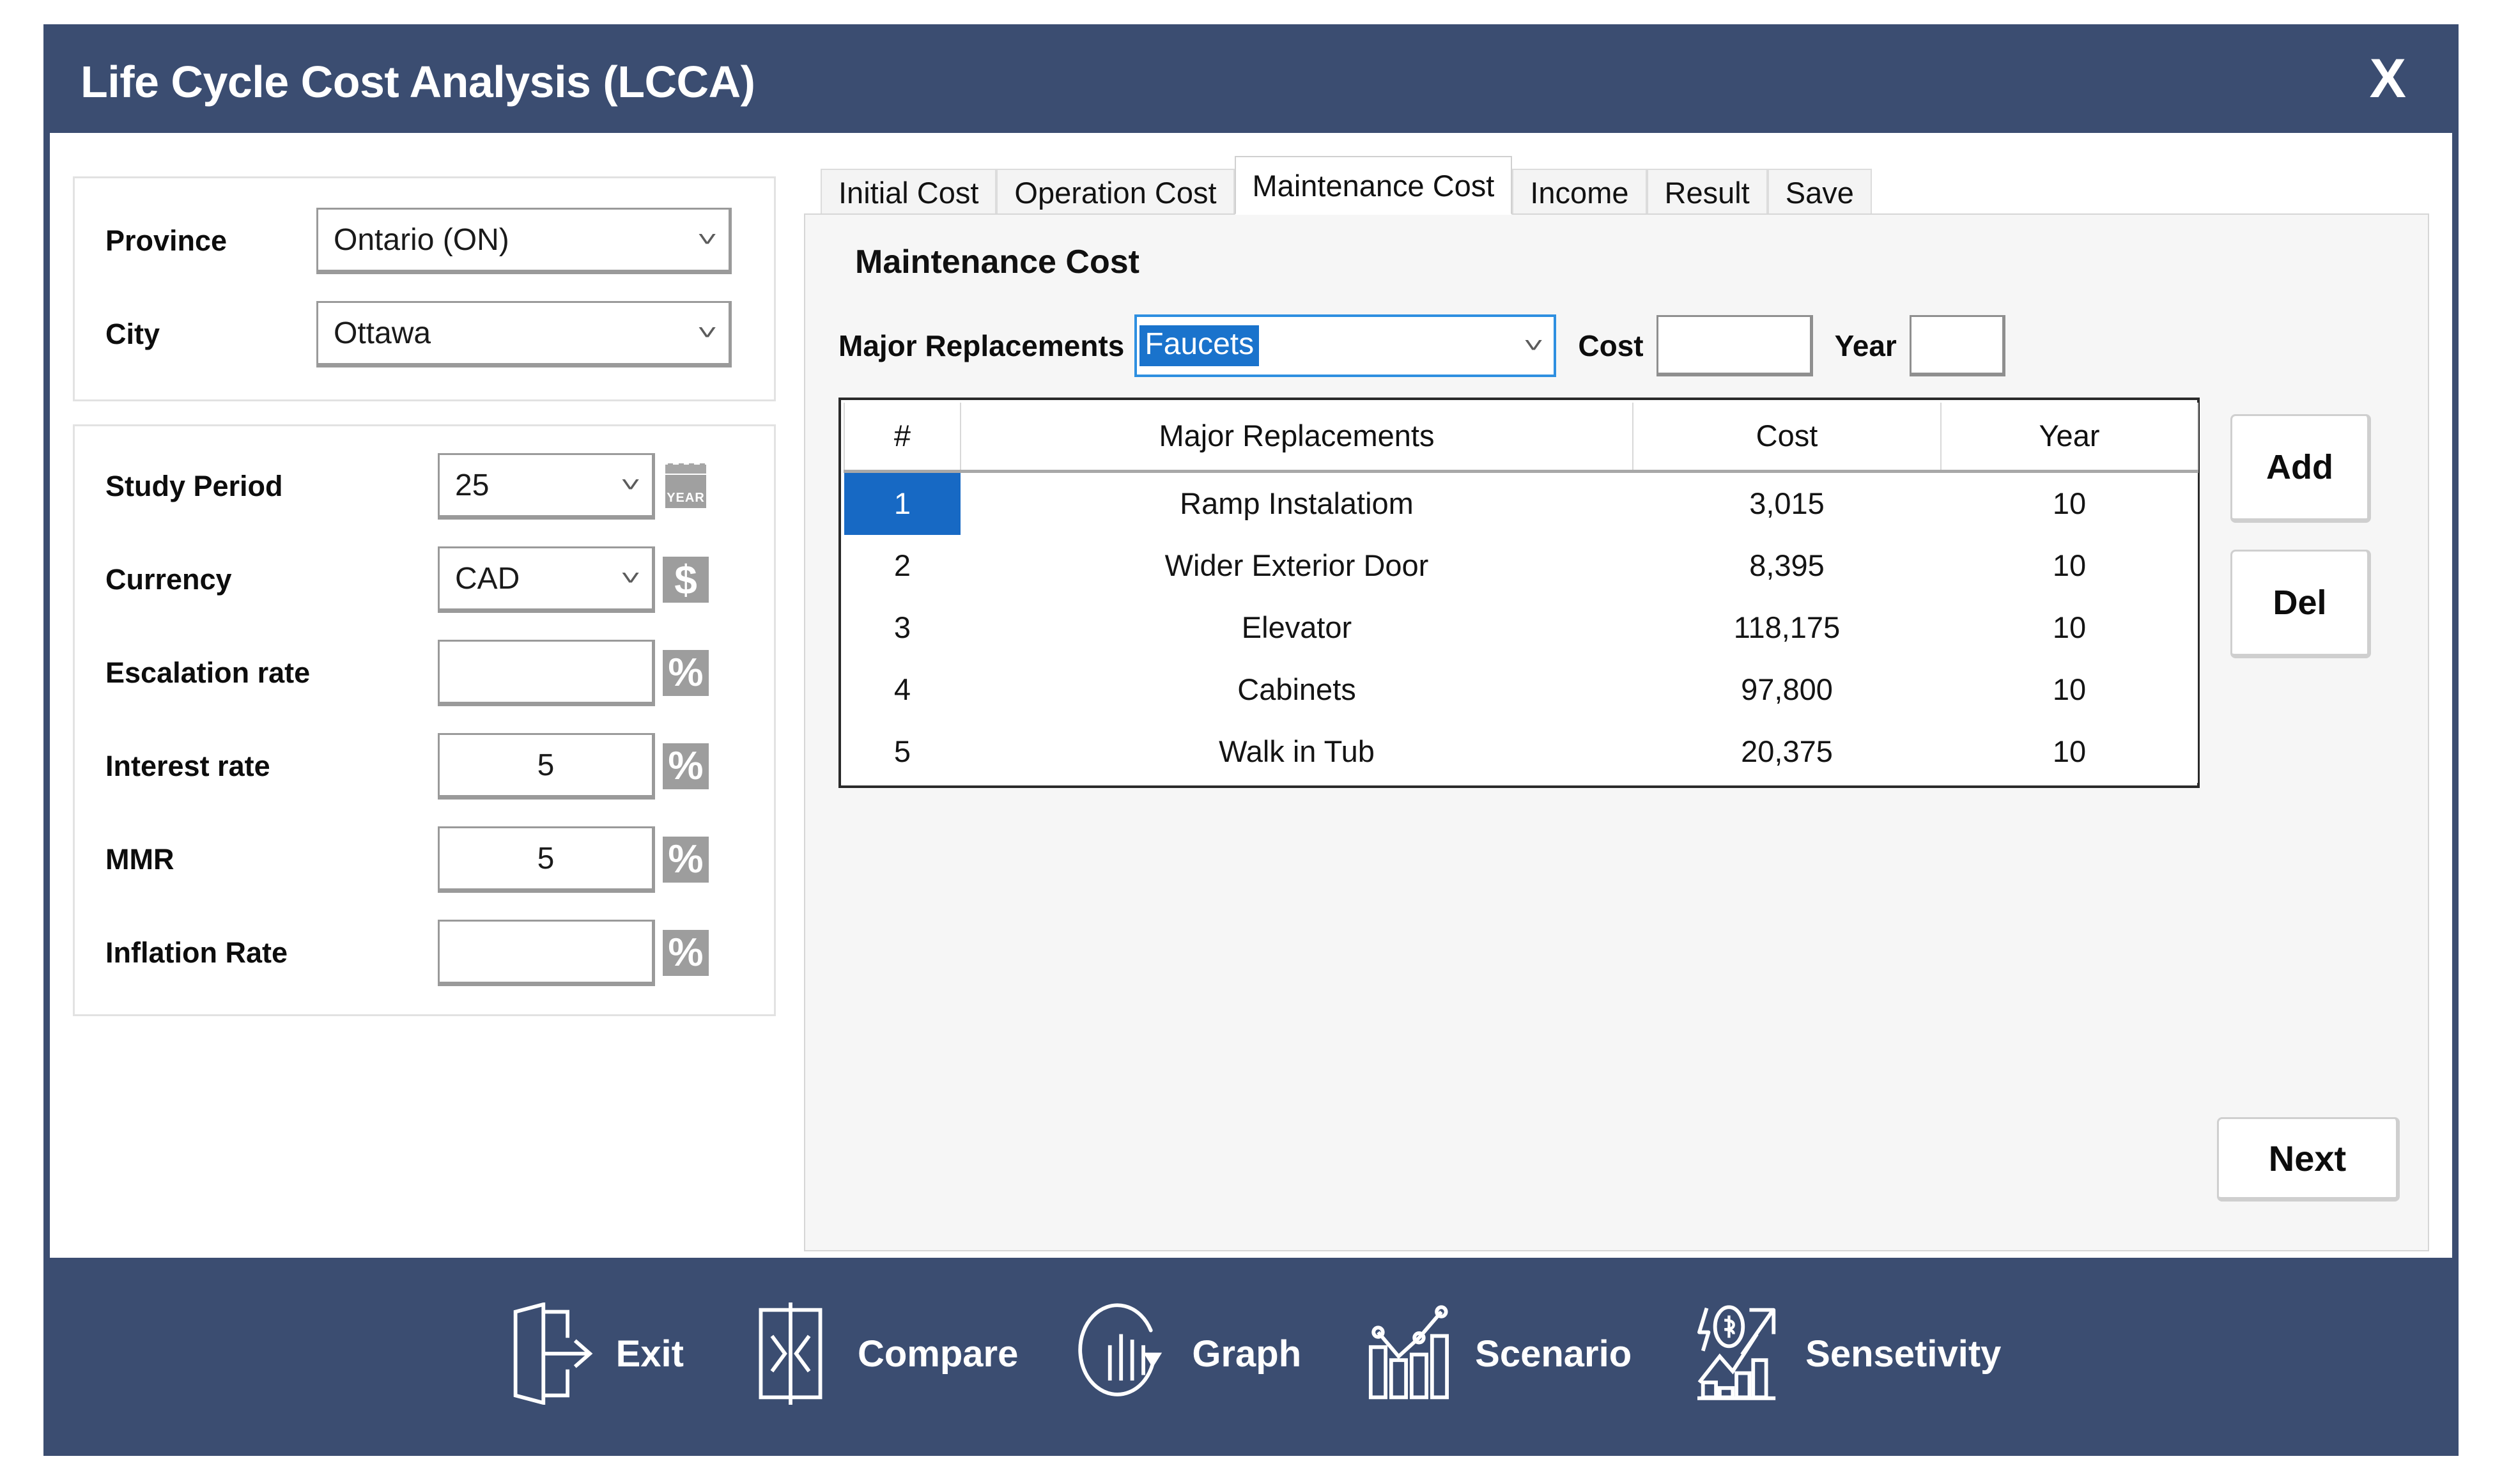 This screenshot has width=2502, height=1484. I want to click on compare-button: Compare, so click(880, 1354).